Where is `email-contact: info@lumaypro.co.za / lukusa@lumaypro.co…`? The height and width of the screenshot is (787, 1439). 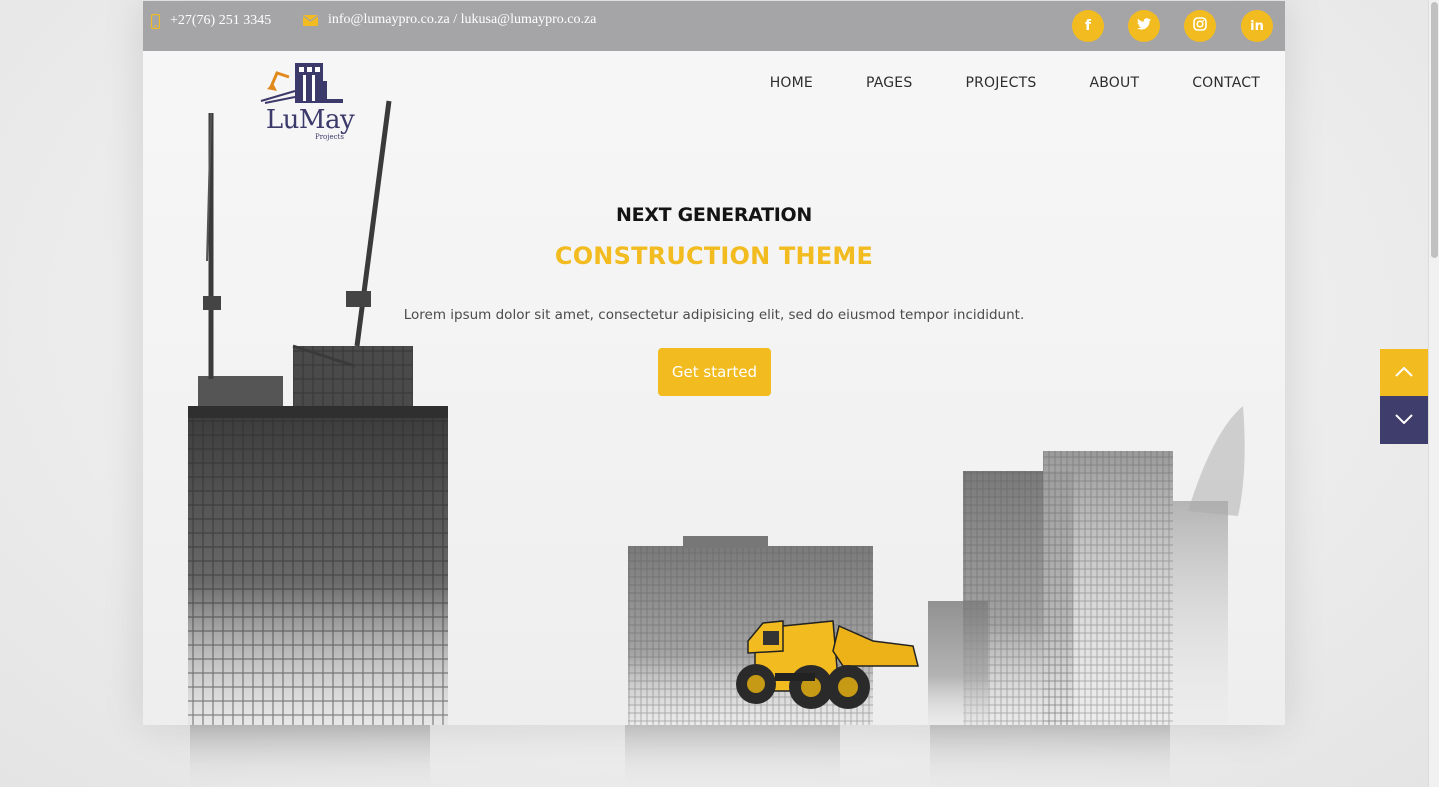 email-contact: info@lumaypro.co.za / lukusa@lumaypro.co… is located at coordinates (449, 20).